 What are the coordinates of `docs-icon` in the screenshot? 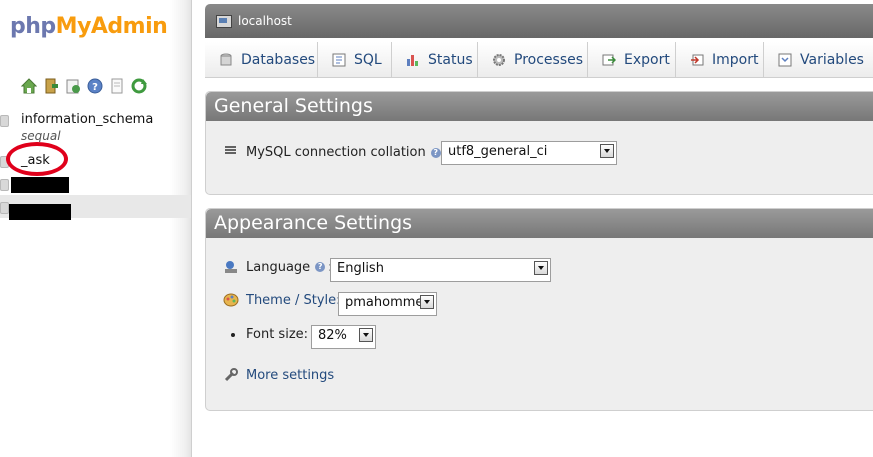 It's located at (117, 86).